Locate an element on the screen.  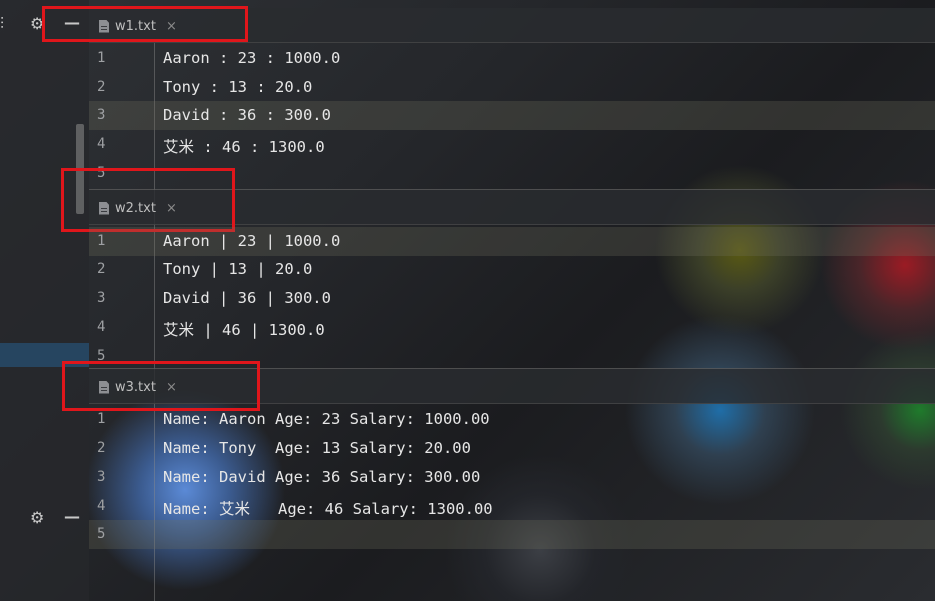
line-text: Name: Tony Age: 13 Salary: 20.00 is located at coordinates (317, 448).